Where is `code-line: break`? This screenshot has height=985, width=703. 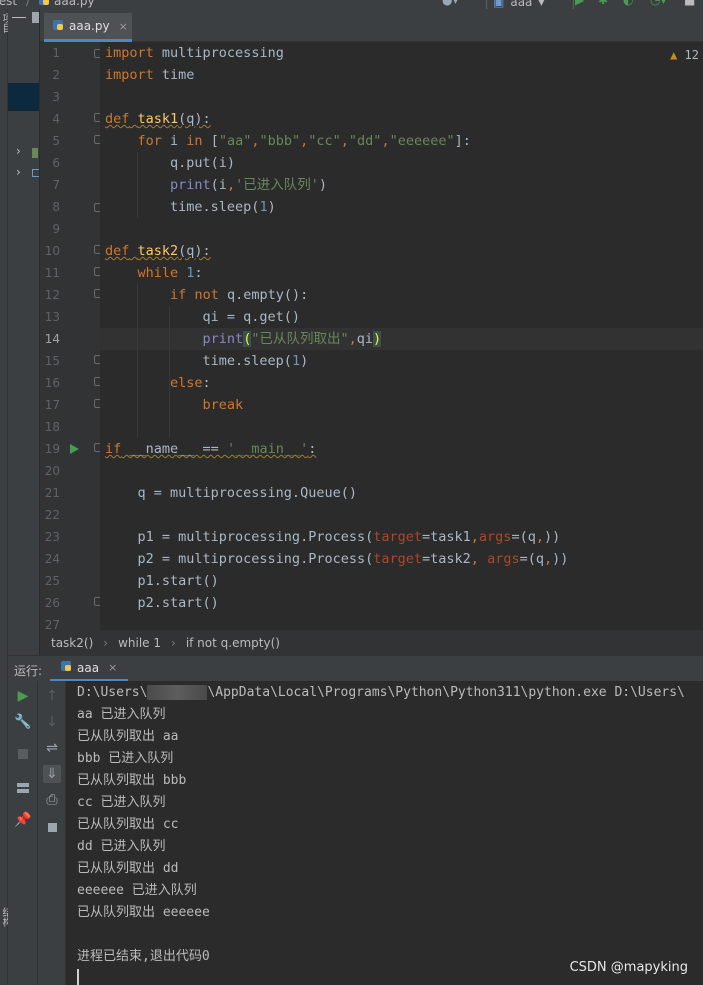
code-line: break is located at coordinates (223, 405).